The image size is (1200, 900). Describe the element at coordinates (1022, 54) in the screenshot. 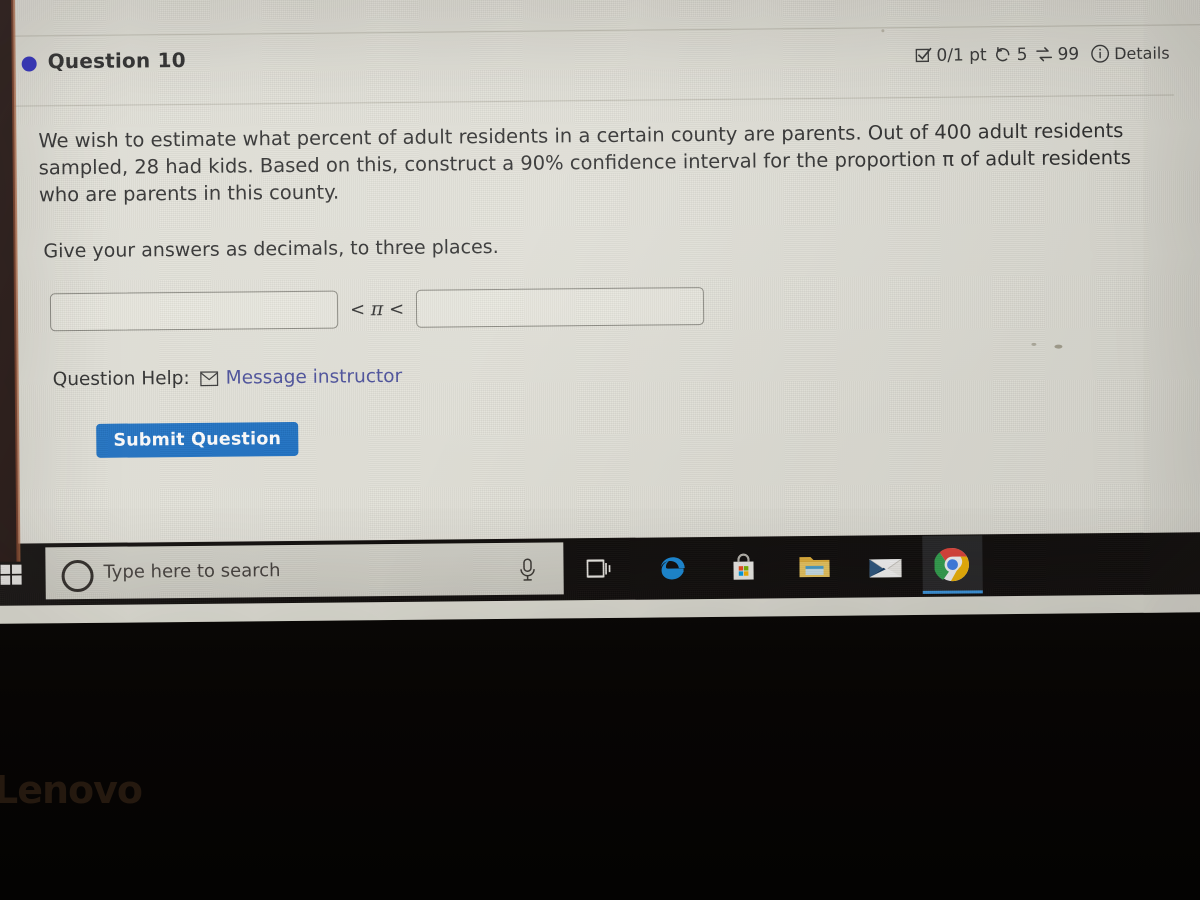

I see `attempts-value: 5` at that location.